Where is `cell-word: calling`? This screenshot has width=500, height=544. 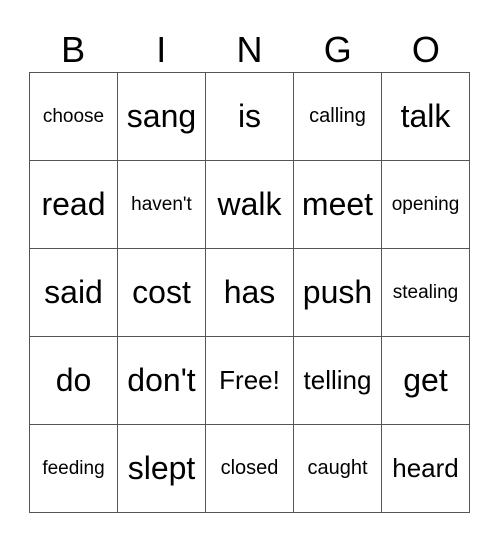
cell-word: calling is located at coordinates (337, 116).